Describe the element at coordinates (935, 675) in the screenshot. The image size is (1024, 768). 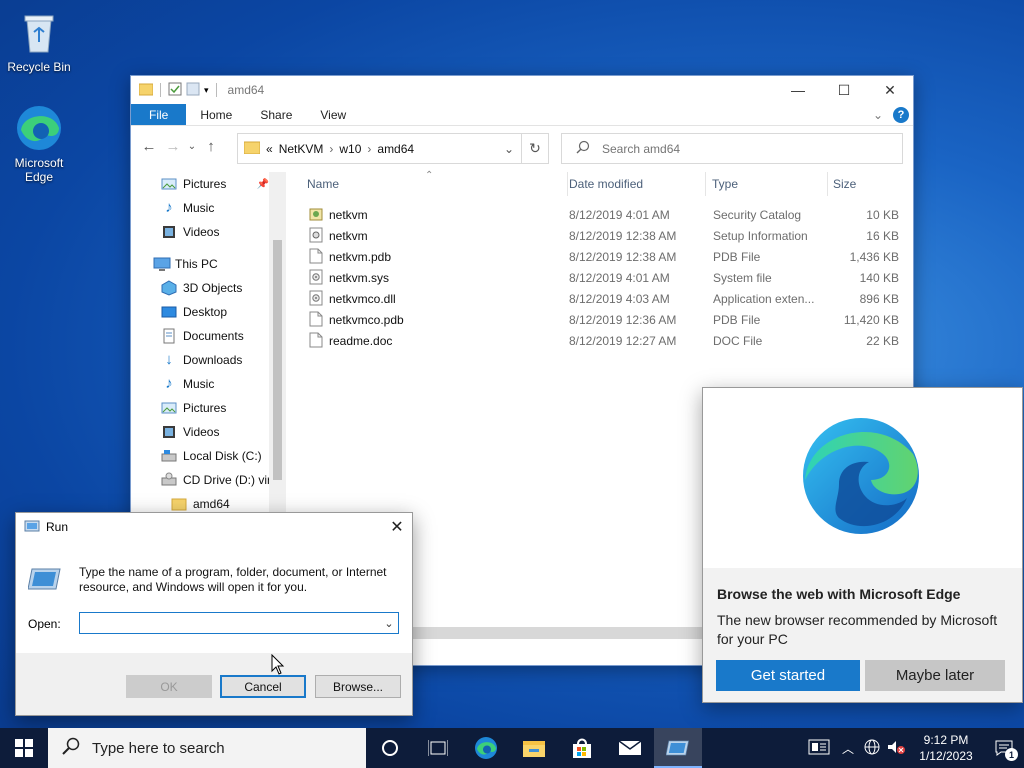
I see `maybe-later-button: Maybe later` at that location.